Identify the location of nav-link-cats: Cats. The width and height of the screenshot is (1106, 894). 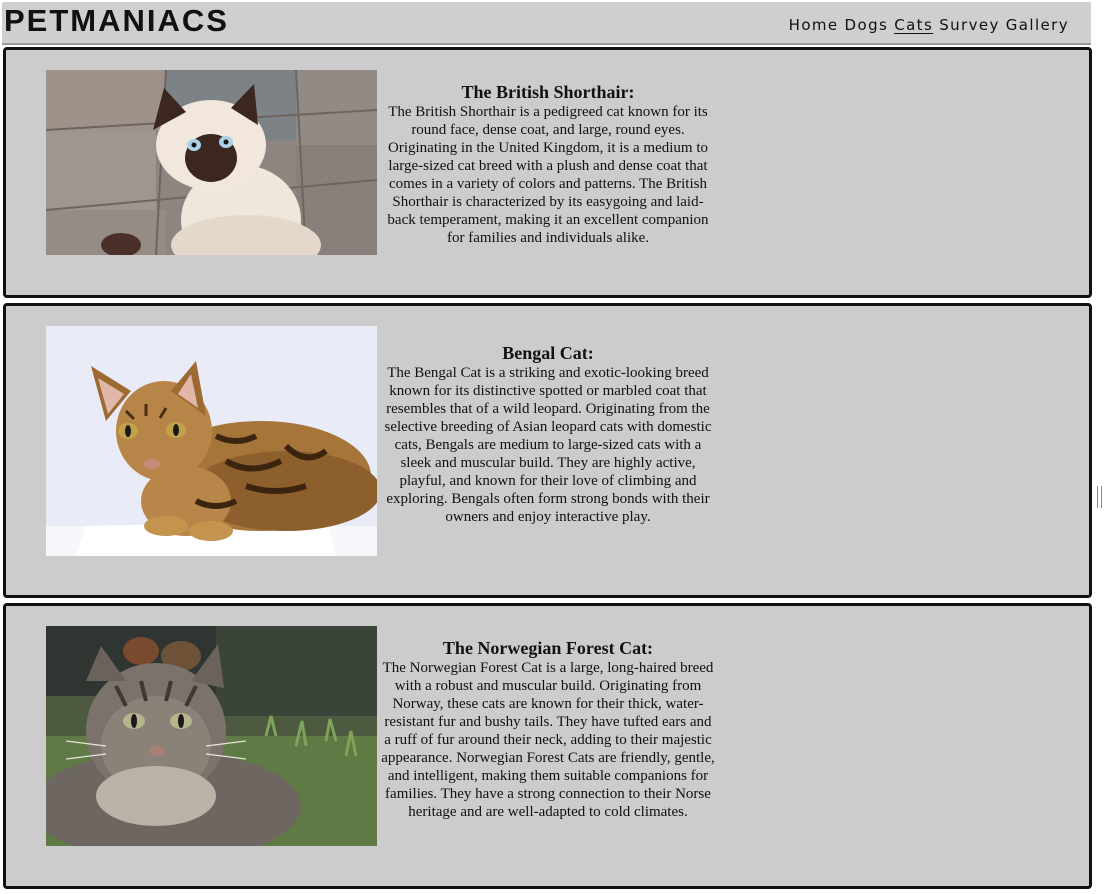
(913, 25).